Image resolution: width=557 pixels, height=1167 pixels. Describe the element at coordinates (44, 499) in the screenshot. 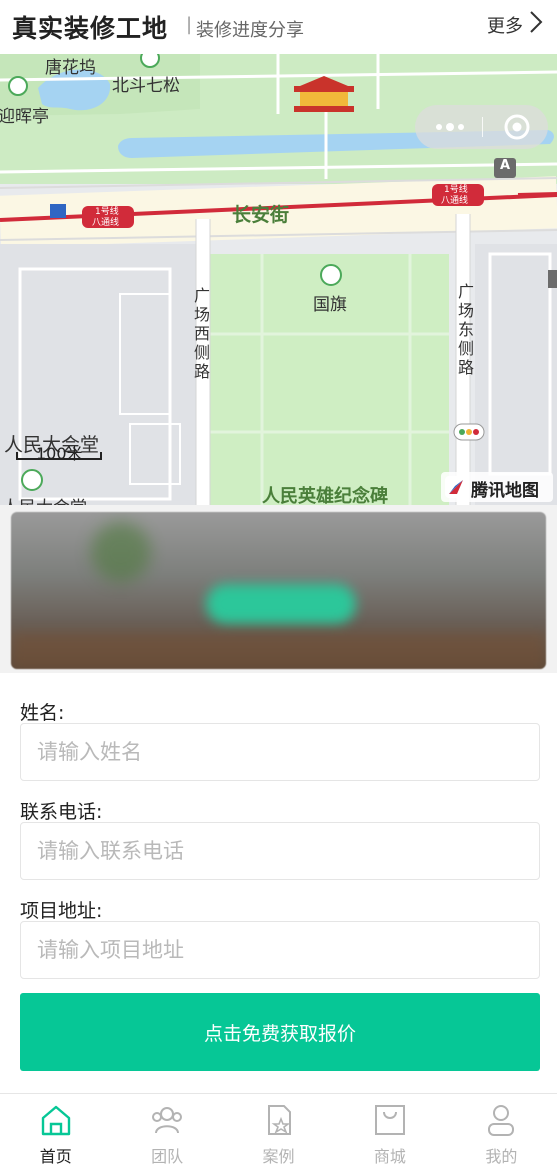

I see `map-label-renmin-dahuitang-2: 人民大会堂` at that location.